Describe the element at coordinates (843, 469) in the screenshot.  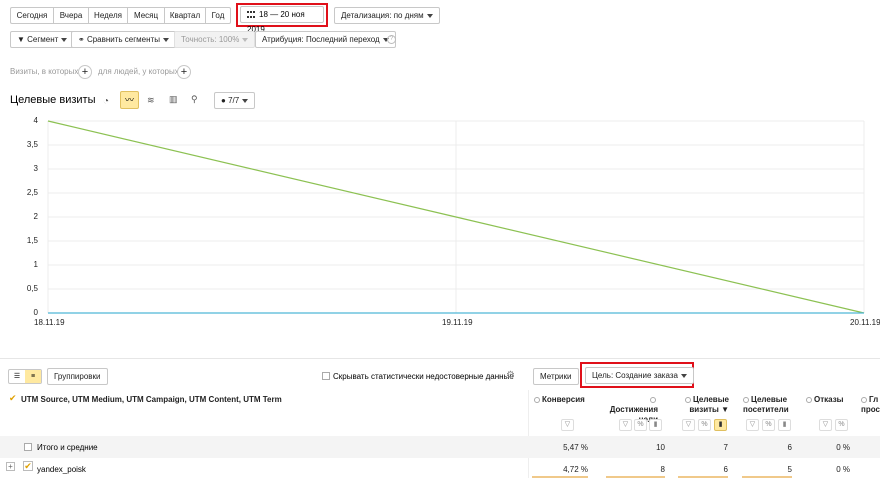
I see `row-bounces: 0 %` at that location.